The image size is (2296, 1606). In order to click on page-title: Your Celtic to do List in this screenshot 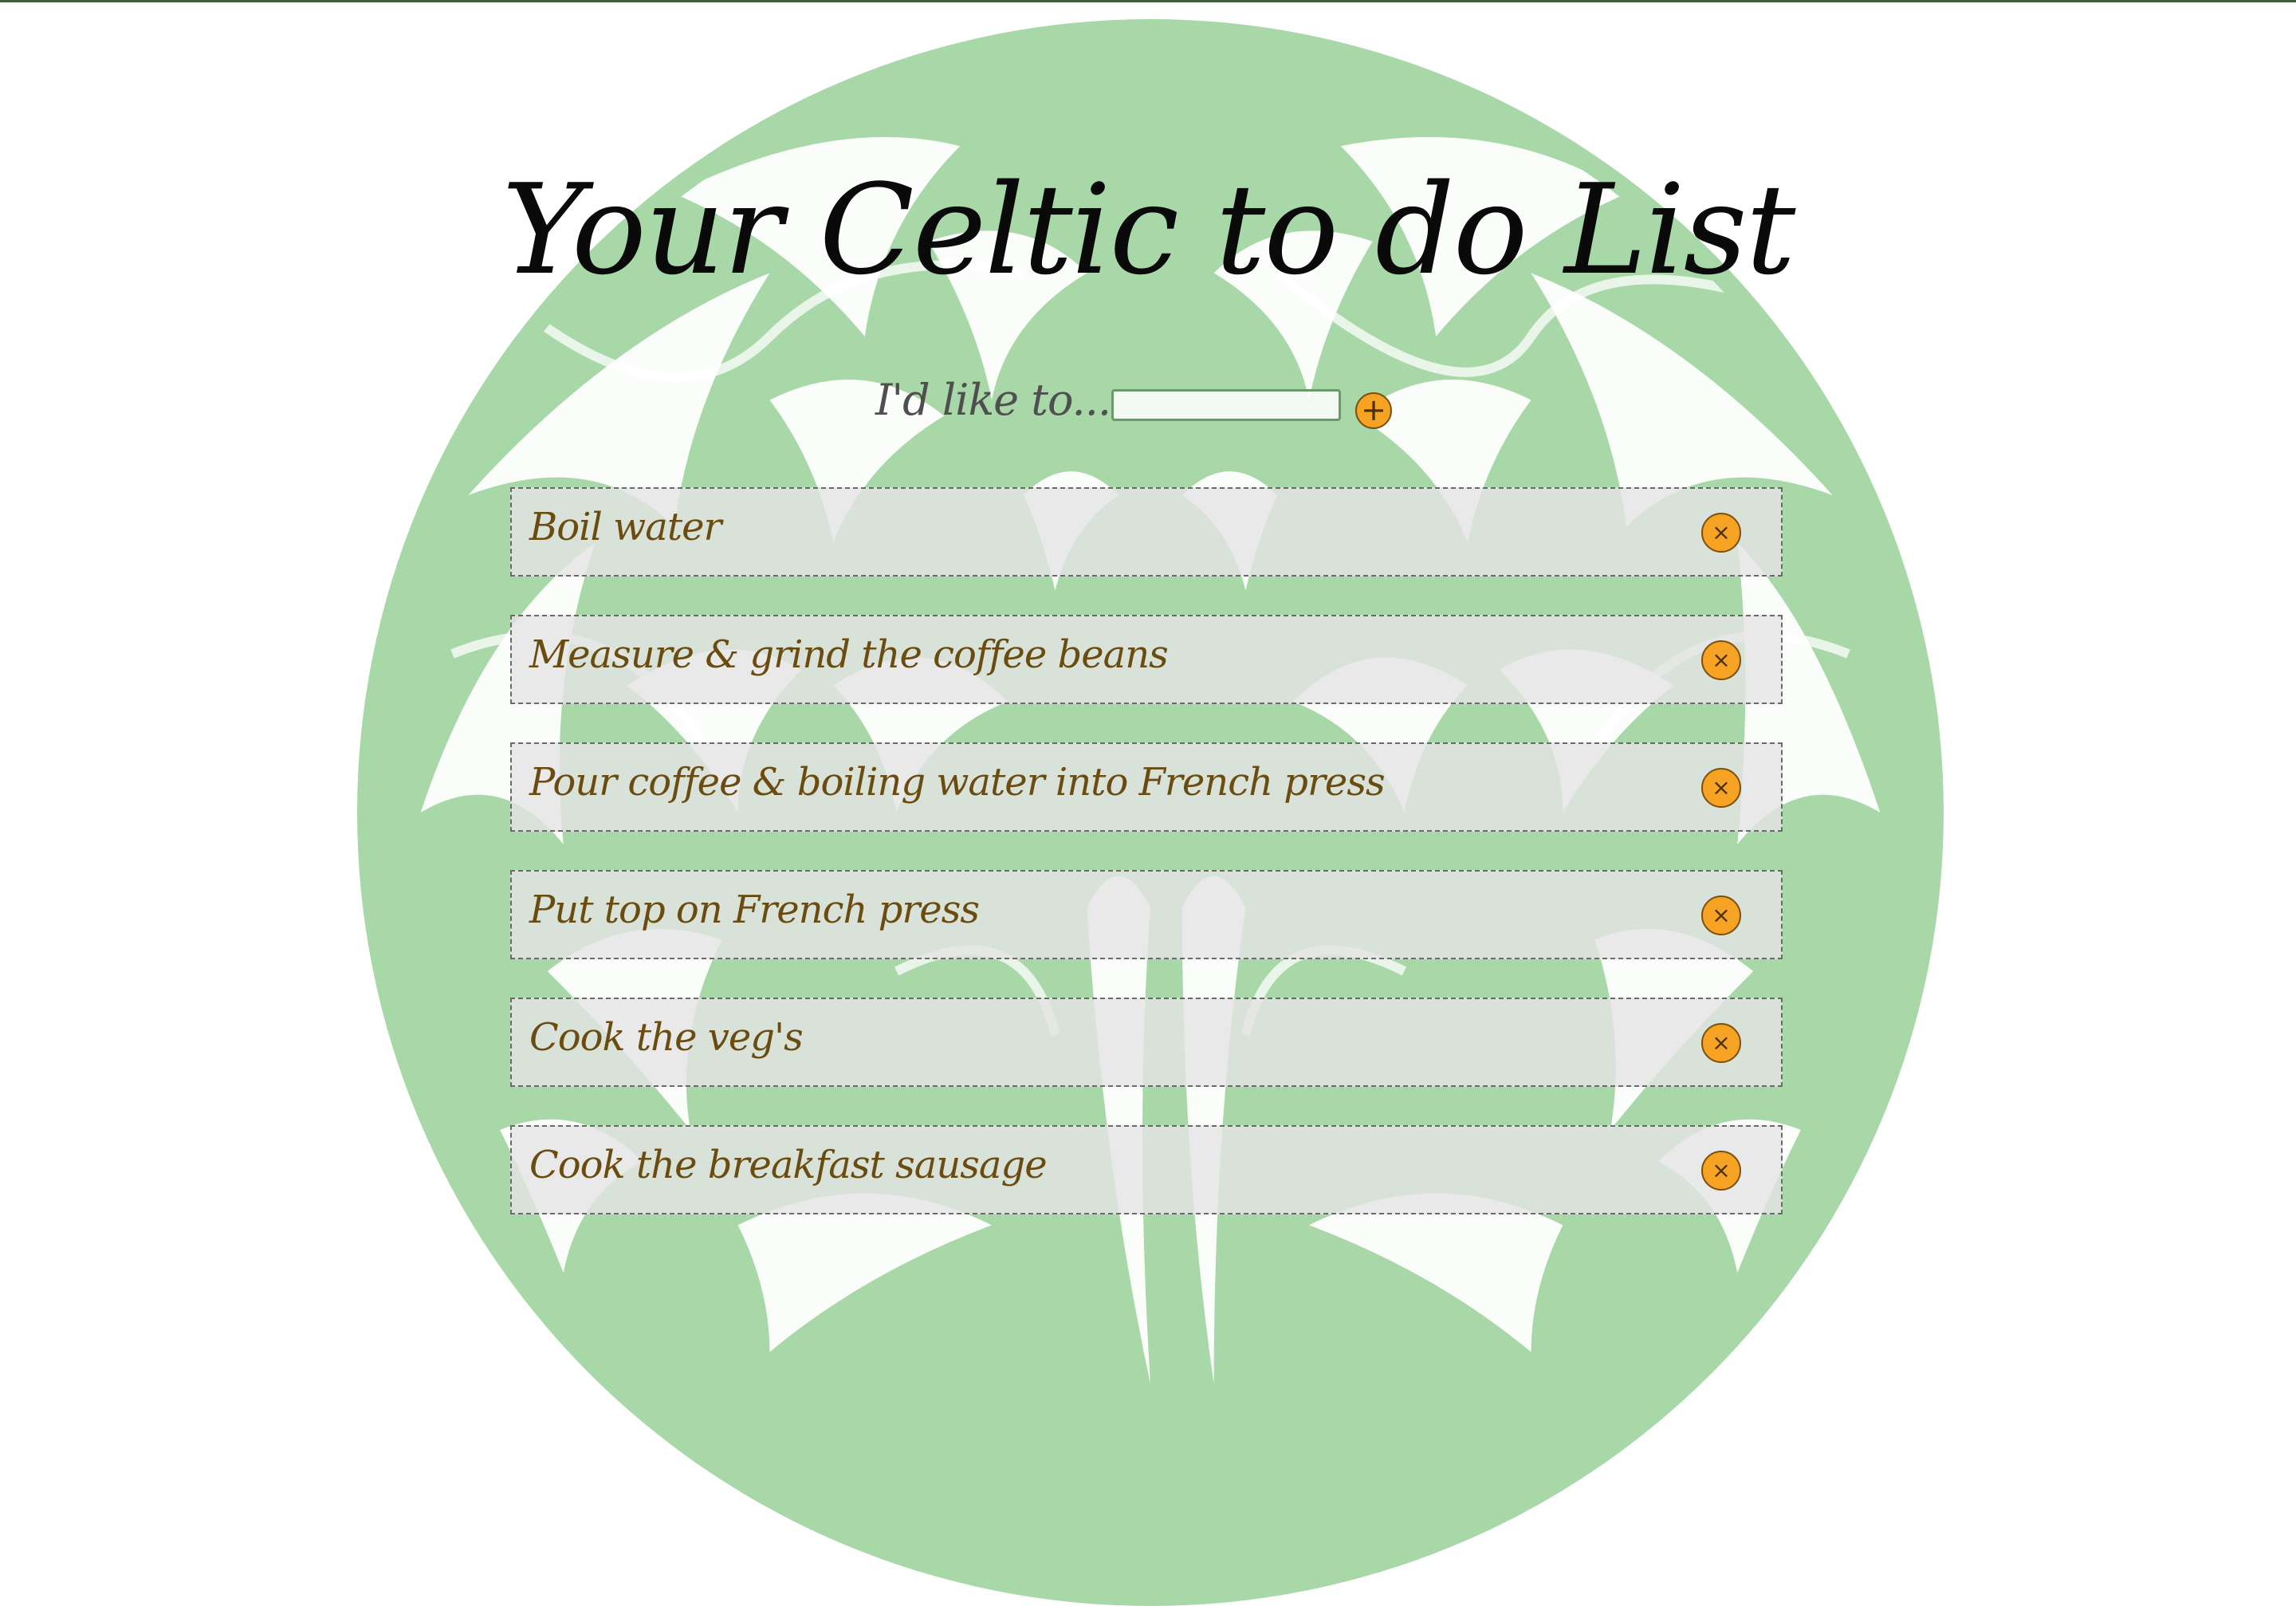, I will do `click(1148, 229)`.